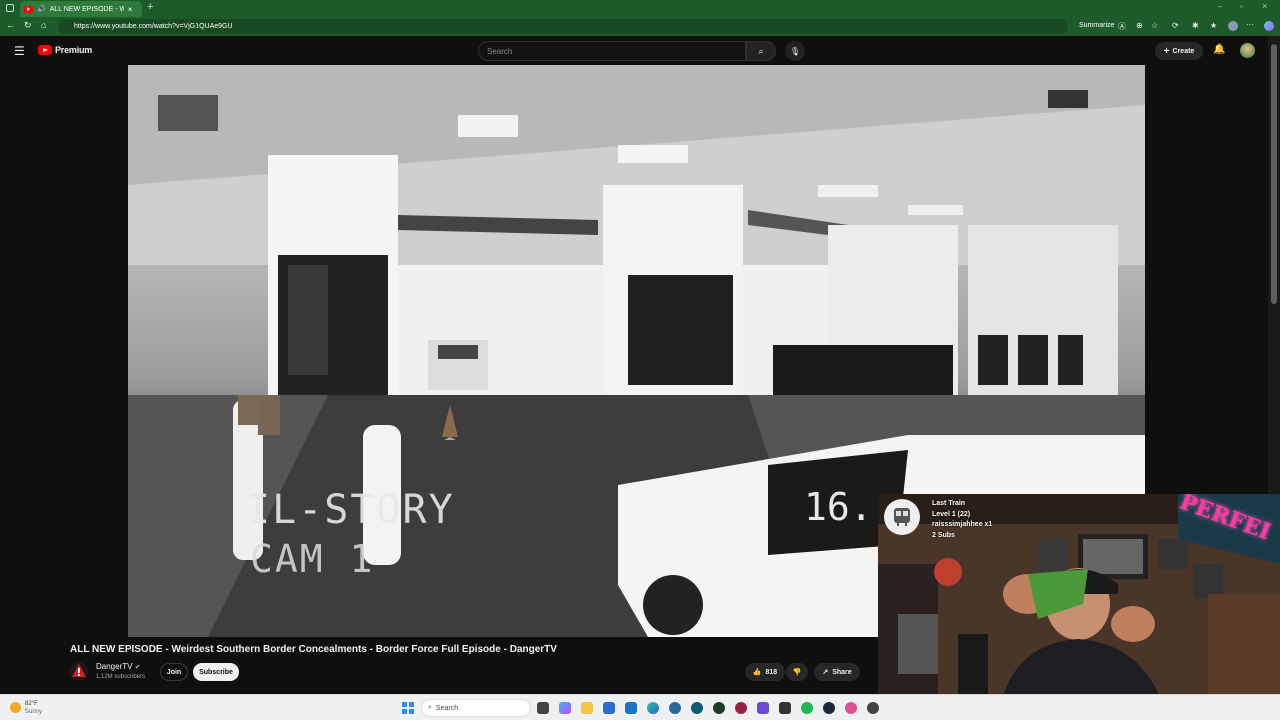 The image size is (1280, 720). I want to click on microphone-icon: 🎙, so click(795, 51).